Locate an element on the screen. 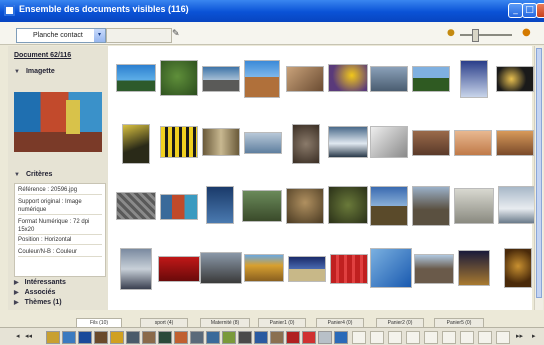  edit-icon: ✎ is located at coordinates (176, 34).